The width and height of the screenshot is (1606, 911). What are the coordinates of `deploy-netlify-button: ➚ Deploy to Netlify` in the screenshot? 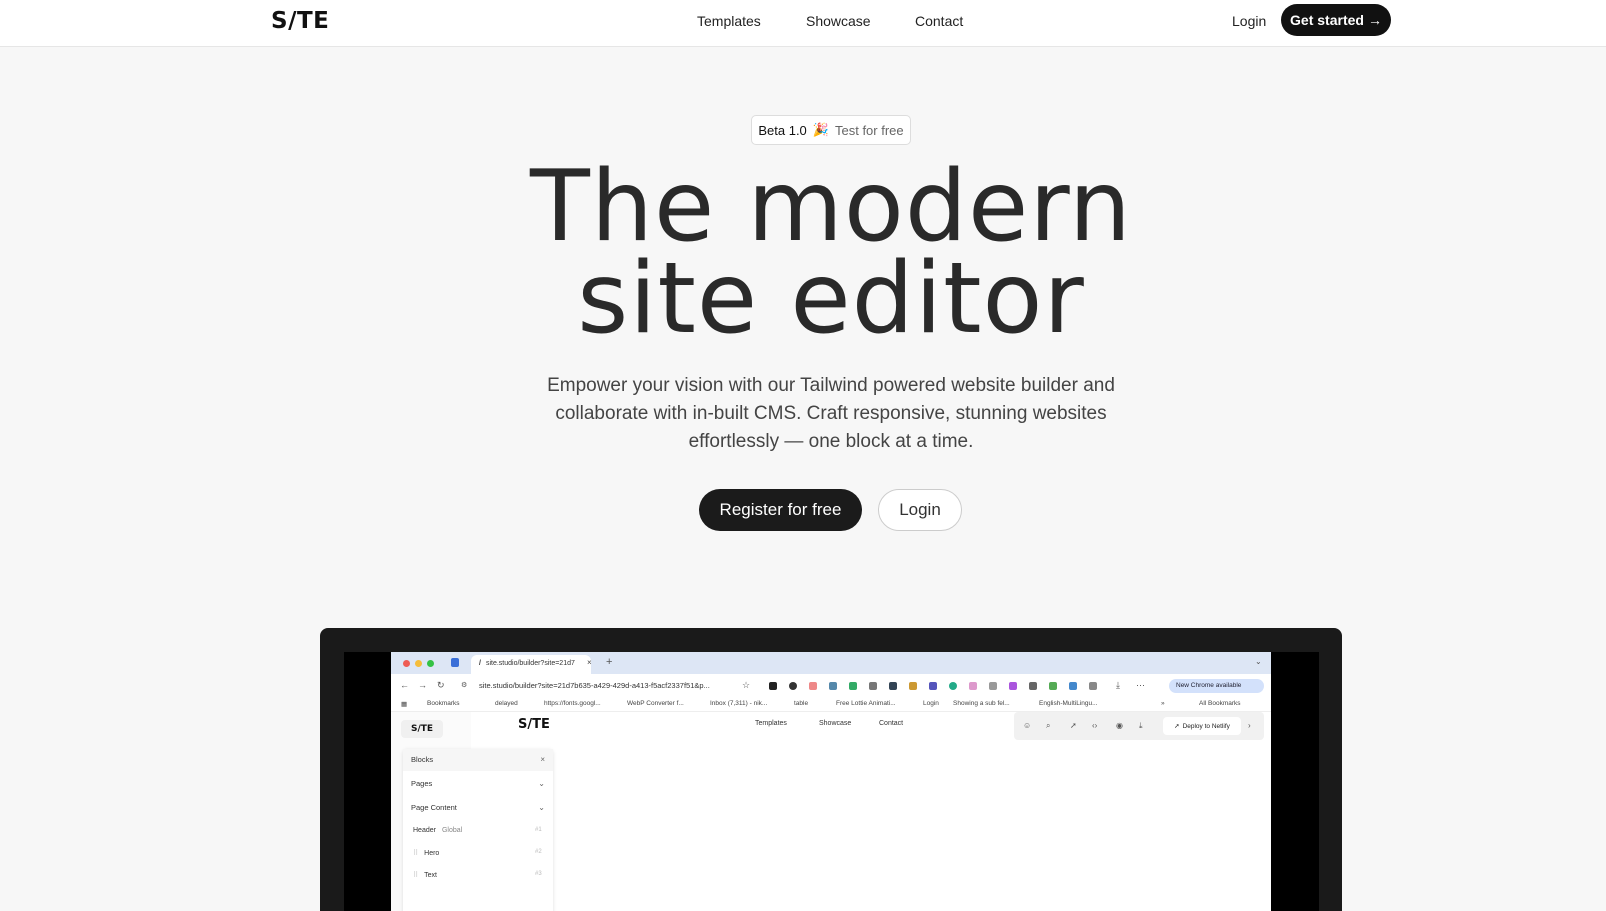 It's located at (1202, 726).